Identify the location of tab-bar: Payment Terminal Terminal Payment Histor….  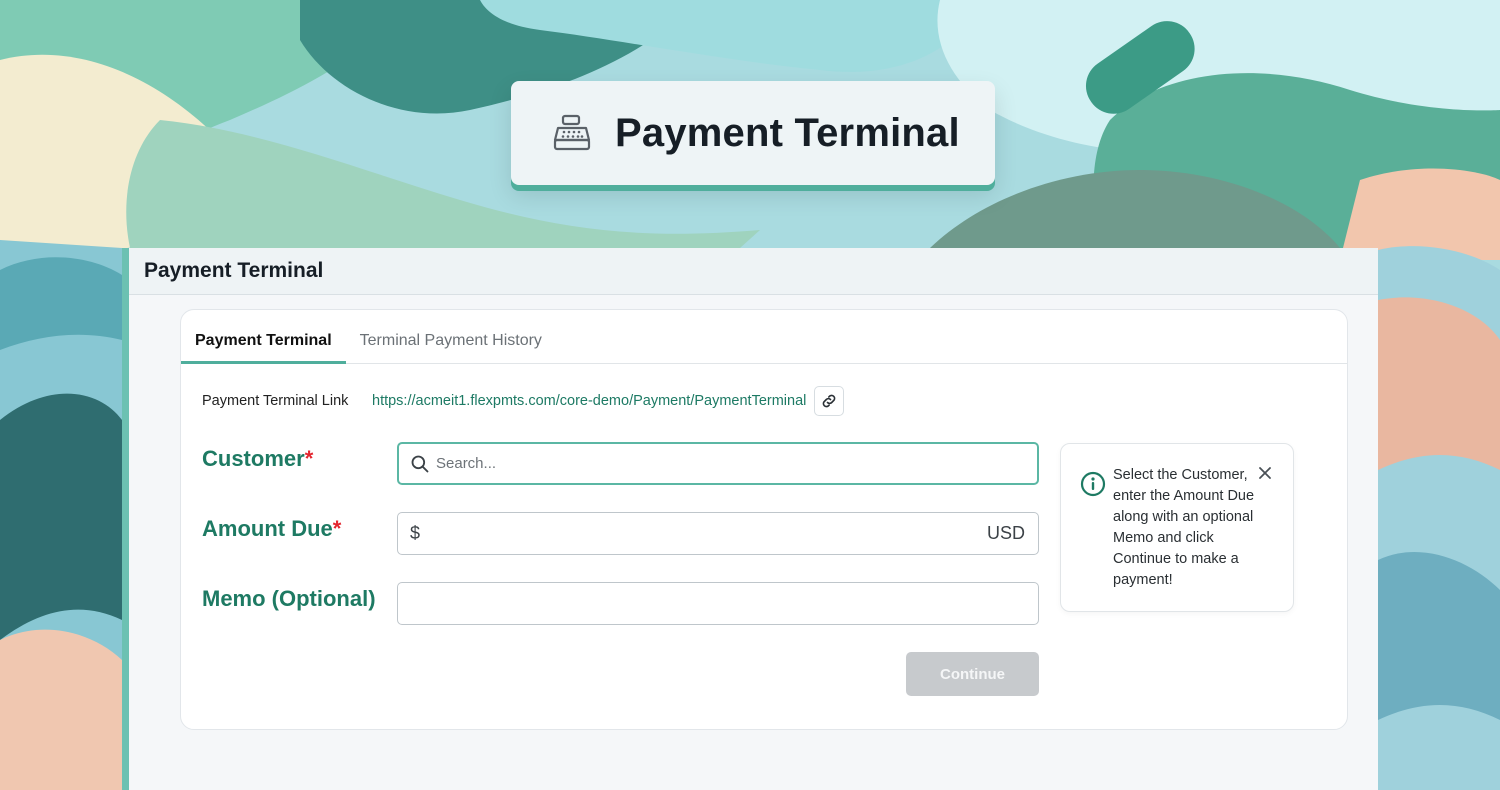
(764, 337).